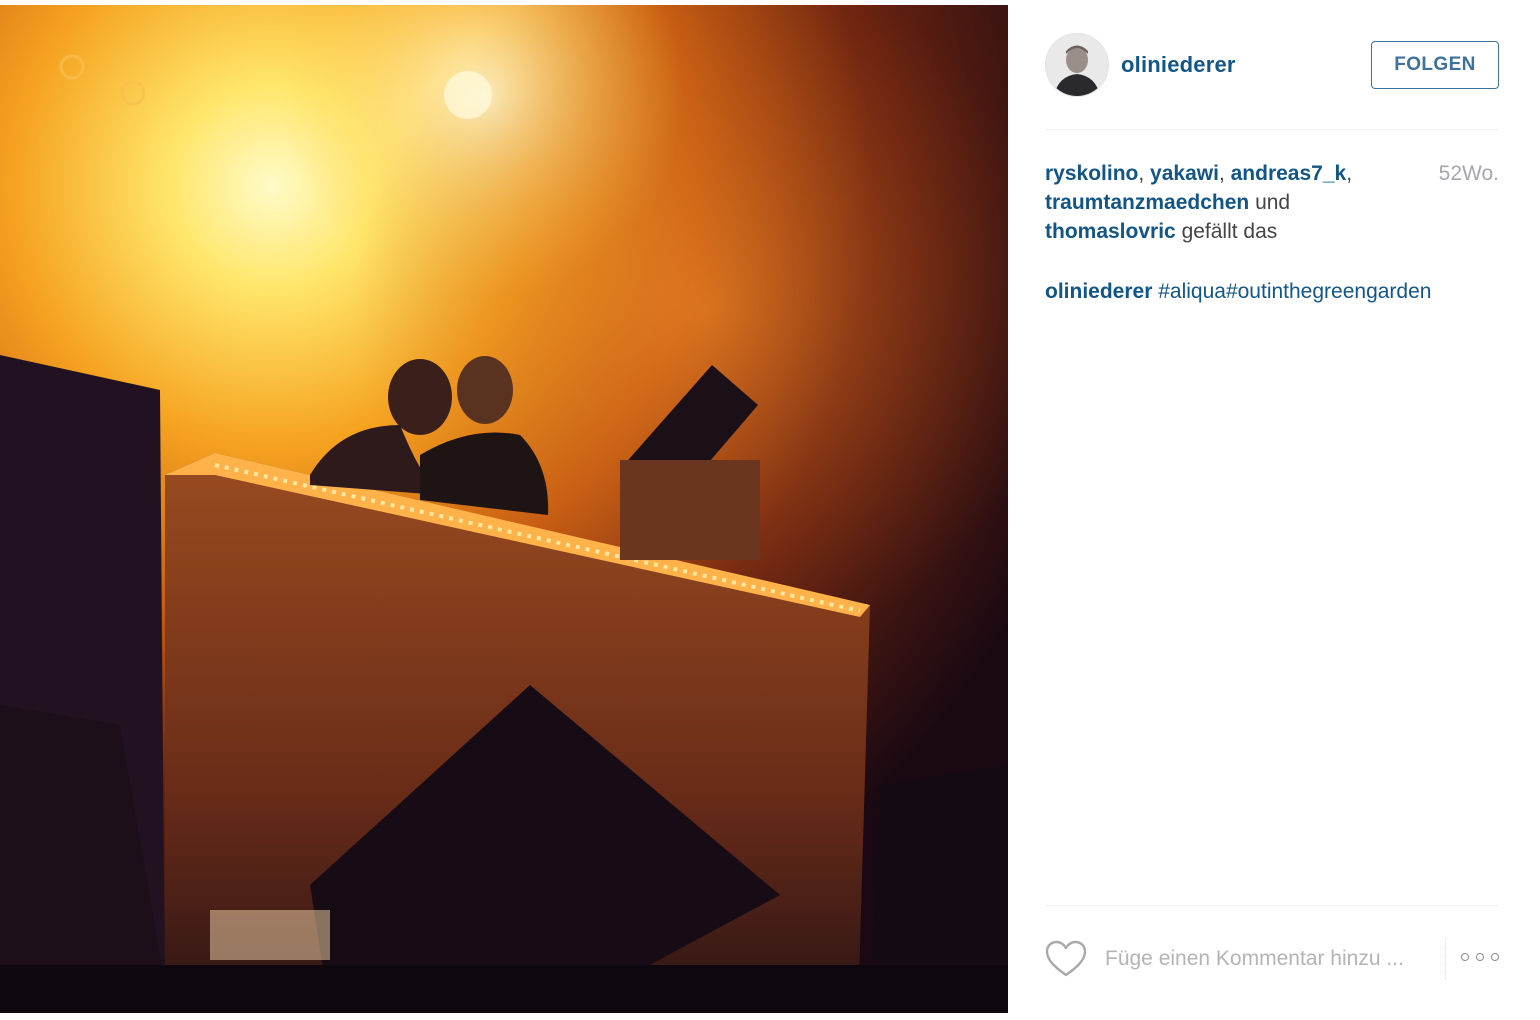 This screenshot has width=1540, height=1020. What do you see at coordinates (1294, 291) in the screenshot?
I see `caption-hashtags: #aliqua#outinthegreengarden` at bounding box center [1294, 291].